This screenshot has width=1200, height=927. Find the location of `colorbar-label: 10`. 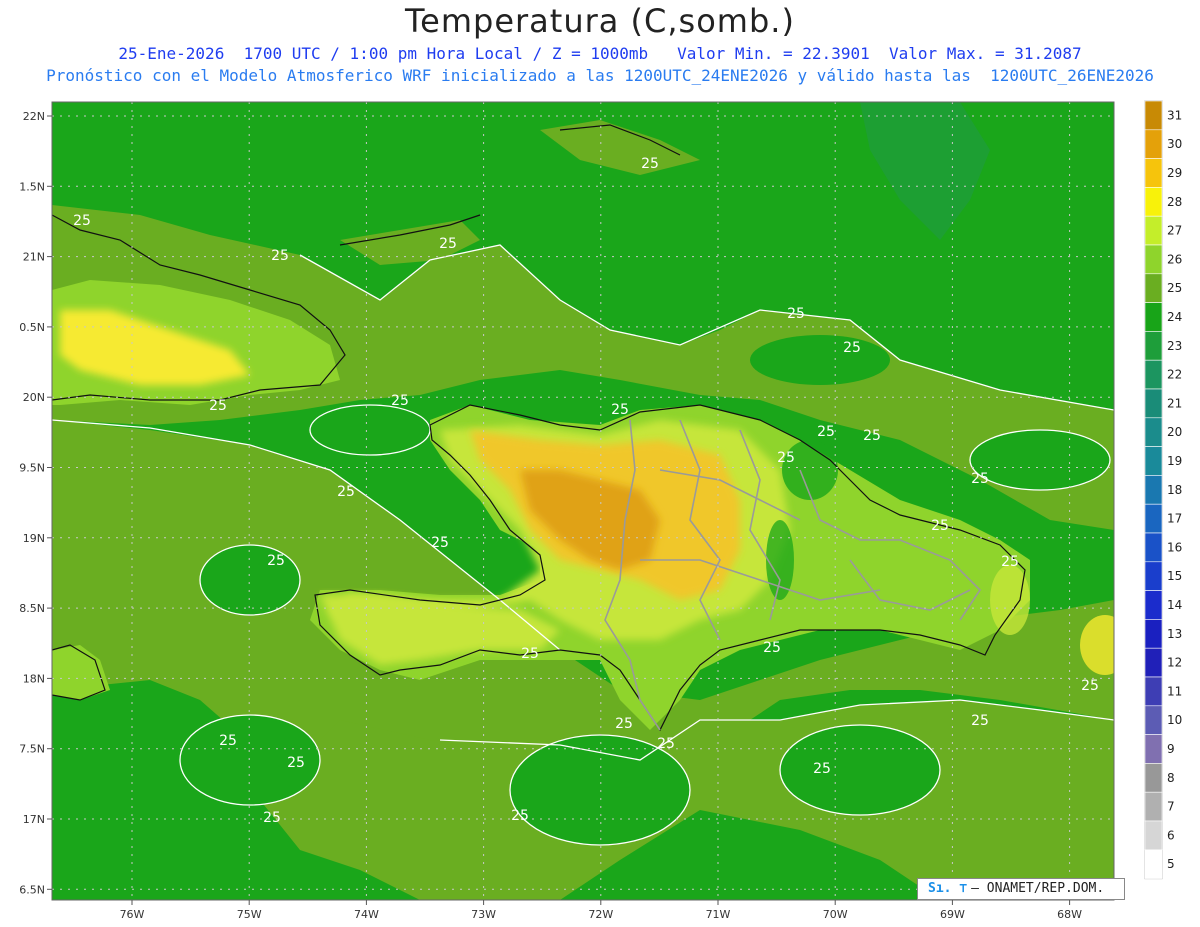

colorbar-label: 10 is located at coordinates (1174, 720).